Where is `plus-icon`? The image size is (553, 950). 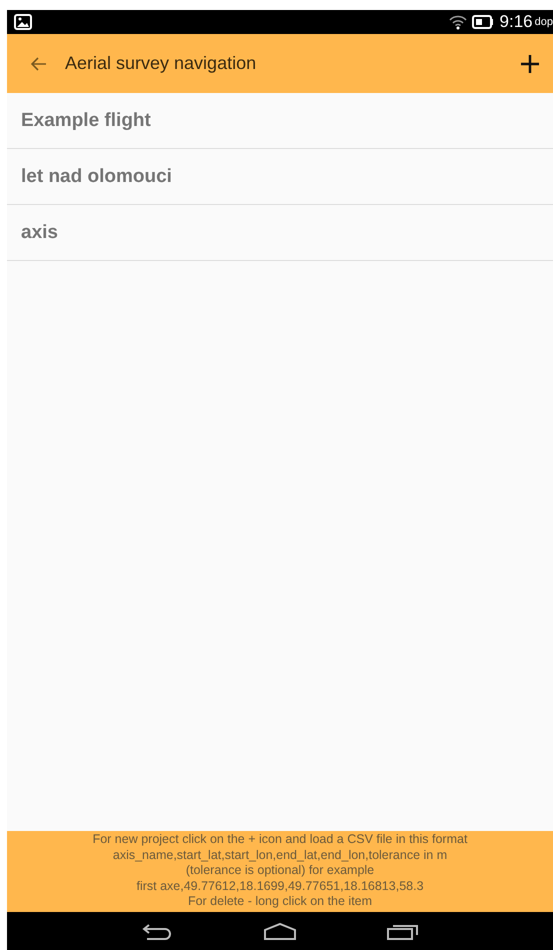
plus-icon is located at coordinates (530, 63).